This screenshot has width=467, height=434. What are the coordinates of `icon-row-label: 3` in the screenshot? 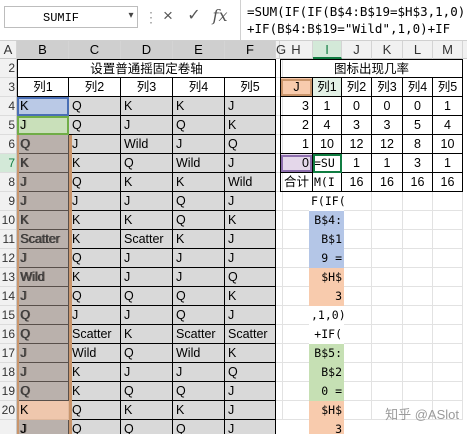 It's located at (296, 106).